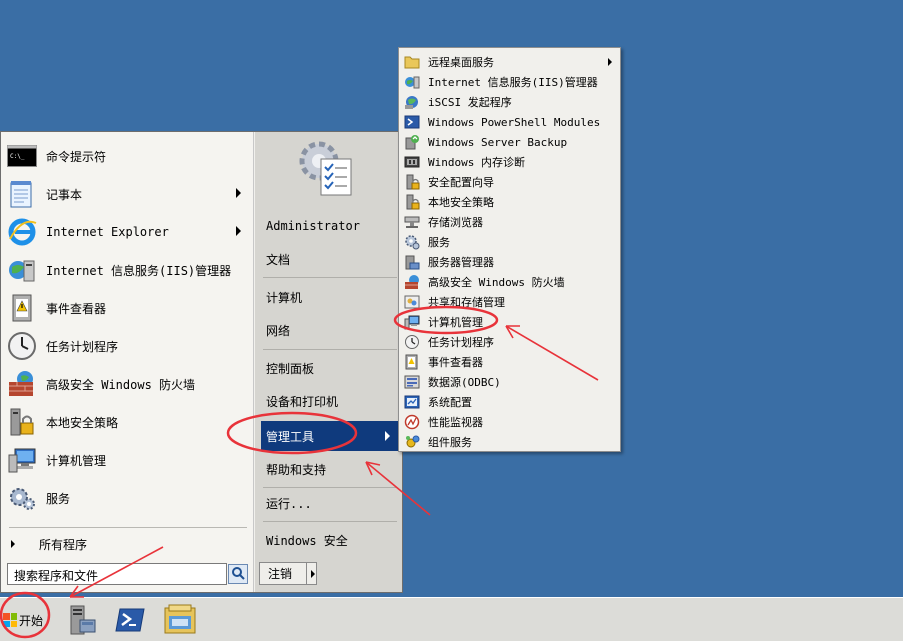 The image size is (903, 641). Describe the element at coordinates (82, 422) in the screenshot. I see `program-label: 本地安全策略` at that location.